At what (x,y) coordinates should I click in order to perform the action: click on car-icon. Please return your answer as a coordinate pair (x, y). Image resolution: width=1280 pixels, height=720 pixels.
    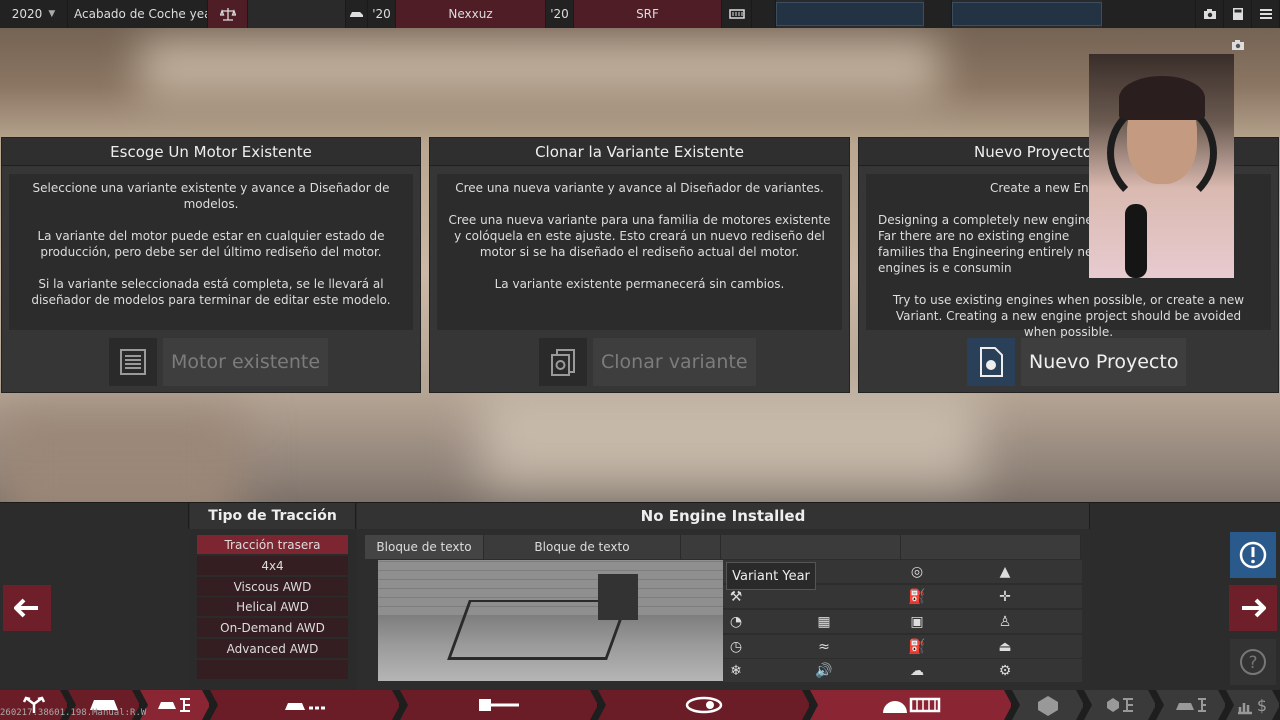
    Looking at the image, I should click on (357, 14).